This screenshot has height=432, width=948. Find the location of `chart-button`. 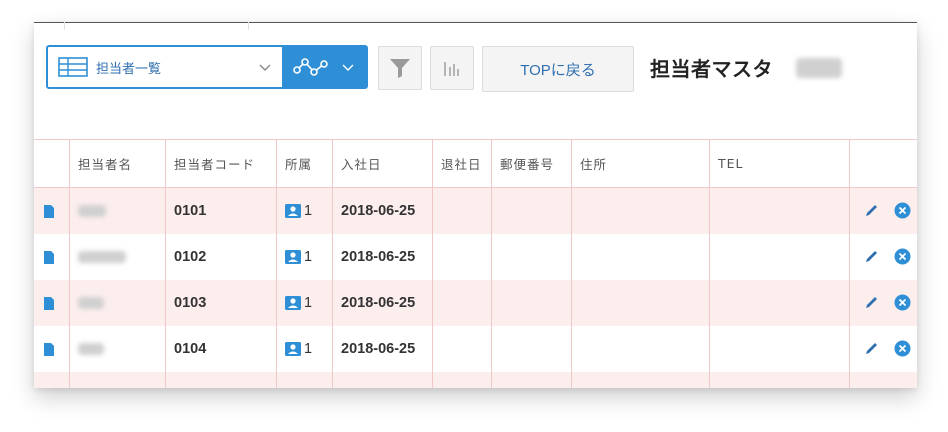

chart-button is located at coordinates (452, 68).